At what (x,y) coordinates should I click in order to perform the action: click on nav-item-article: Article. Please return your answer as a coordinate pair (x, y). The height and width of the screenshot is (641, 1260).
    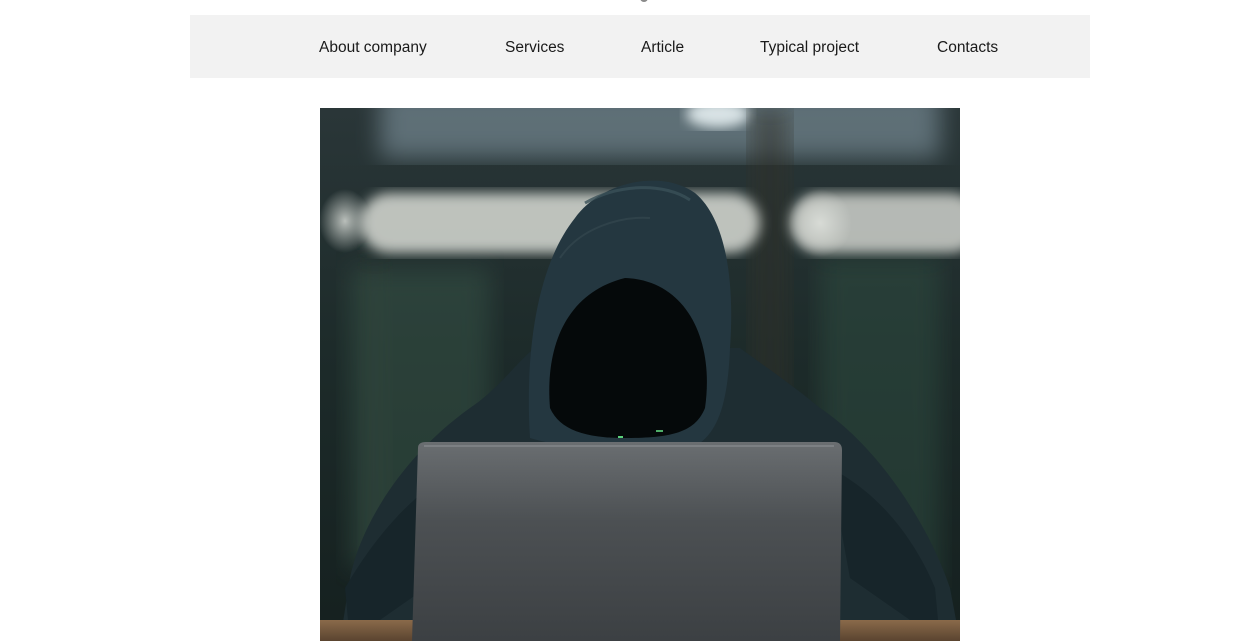
    Looking at the image, I should click on (662, 46).